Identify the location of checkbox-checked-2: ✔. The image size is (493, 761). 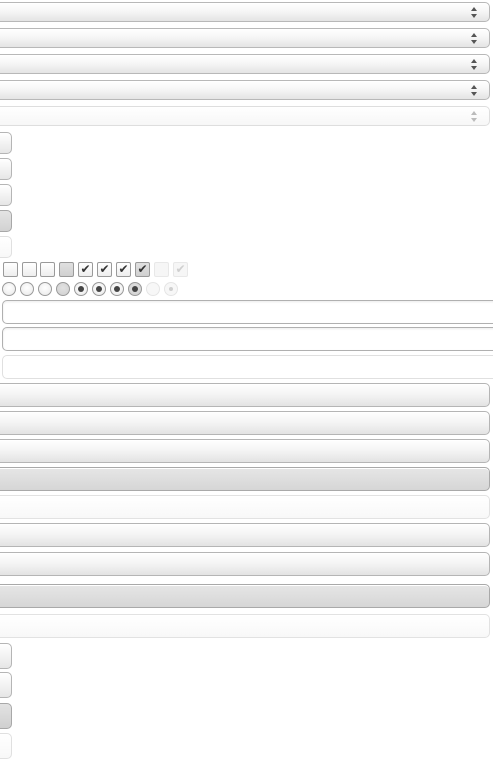
(104, 269).